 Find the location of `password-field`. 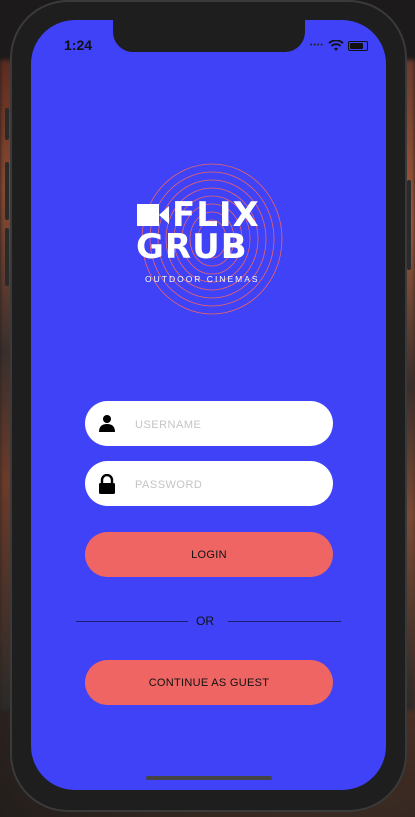

password-field is located at coordinates (209, 484).